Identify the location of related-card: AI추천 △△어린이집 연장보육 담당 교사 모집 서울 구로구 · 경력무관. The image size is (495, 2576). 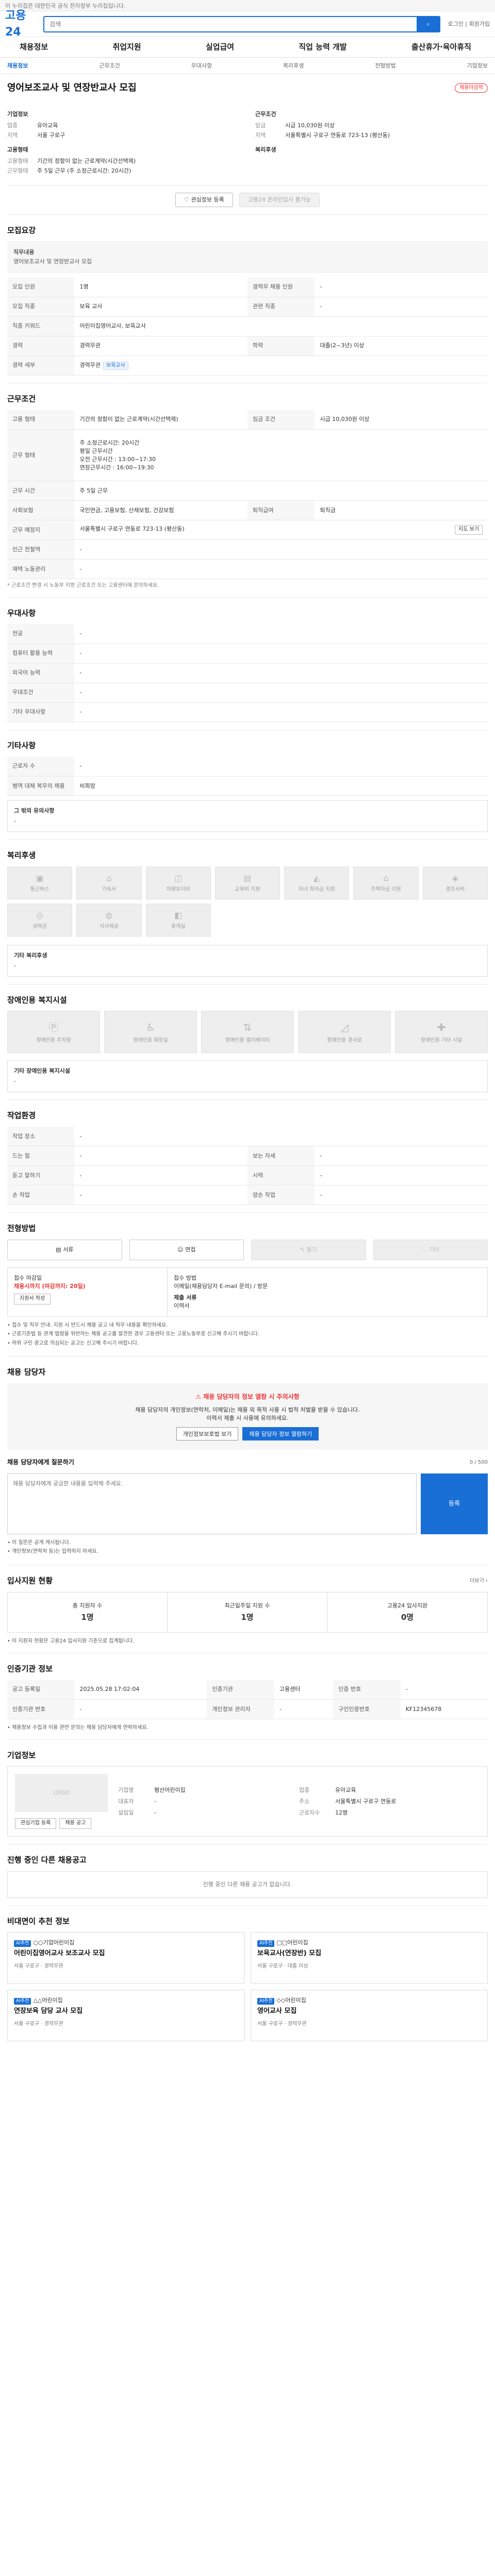
(125, 2016).